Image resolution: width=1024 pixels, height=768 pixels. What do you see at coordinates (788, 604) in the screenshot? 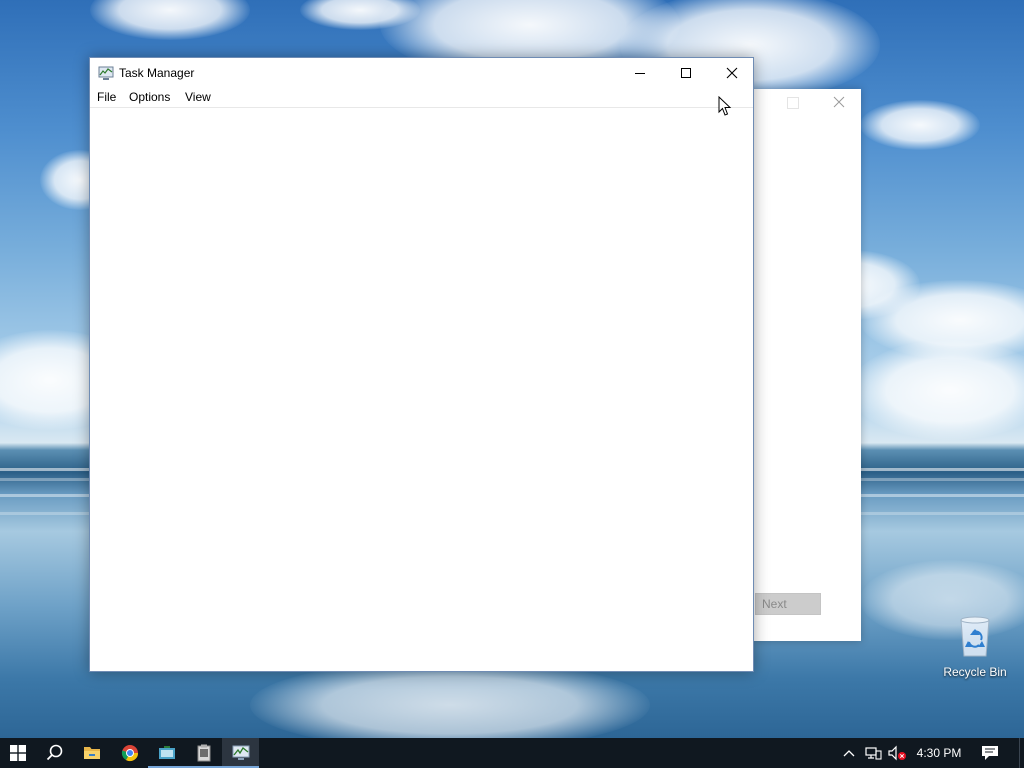
I see `next-button: Next` at bounding box center [788, 604].